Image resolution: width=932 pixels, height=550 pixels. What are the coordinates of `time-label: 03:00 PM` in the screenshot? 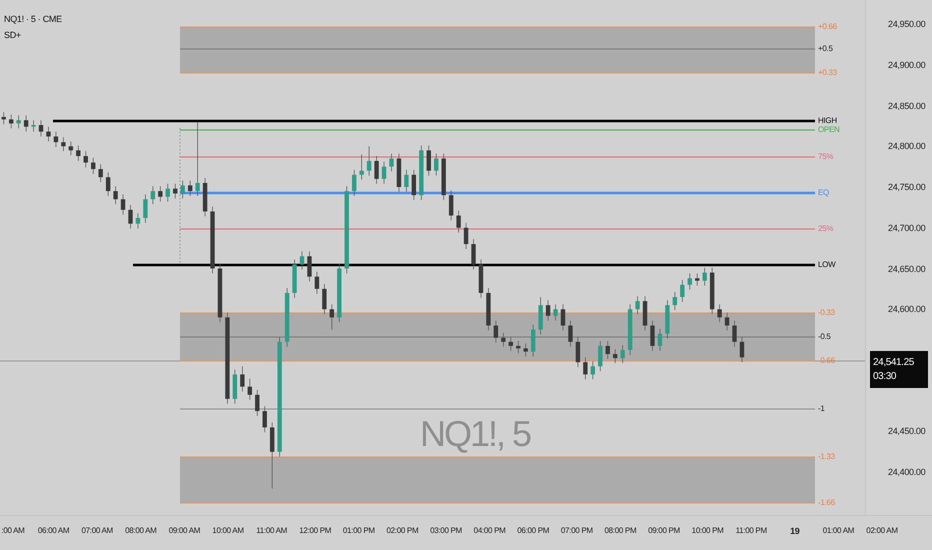 It's located at (446, 530).